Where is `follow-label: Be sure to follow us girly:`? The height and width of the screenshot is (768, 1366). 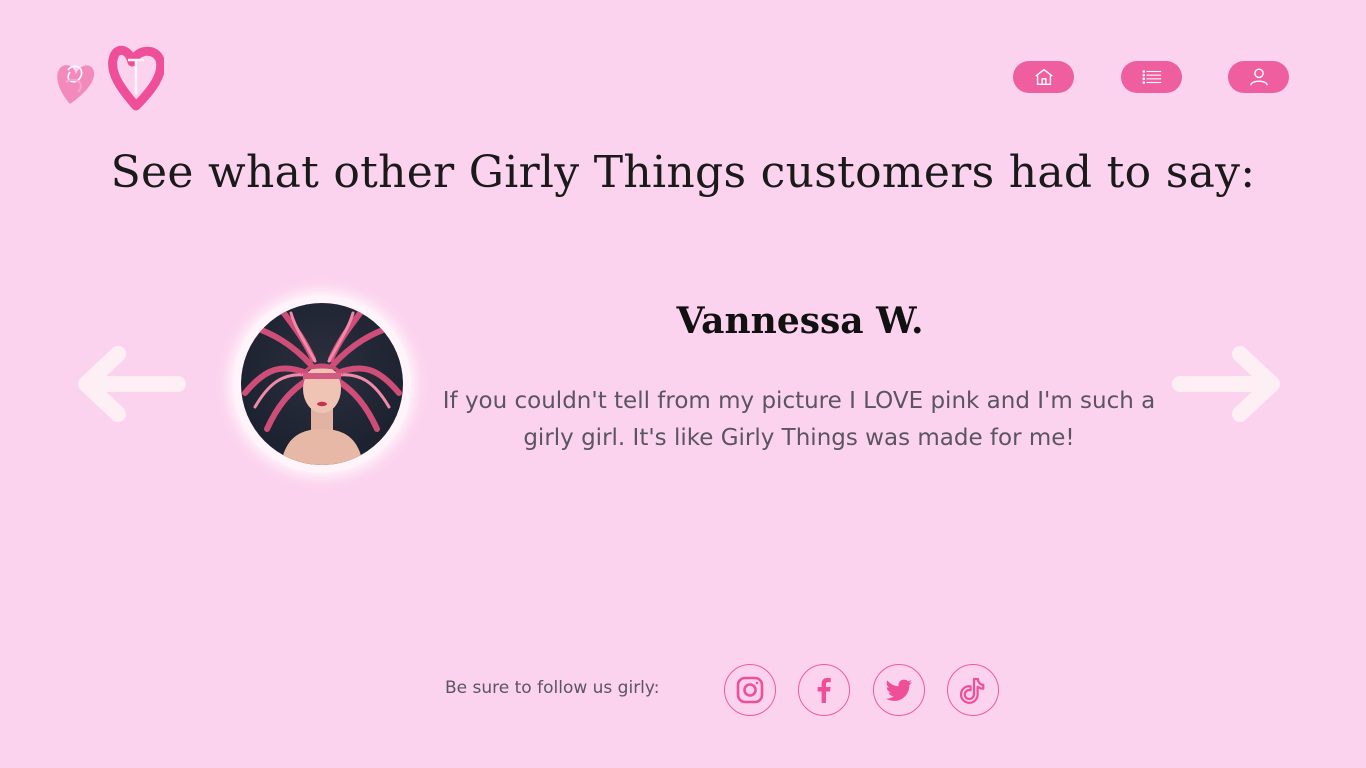 follow-label: Be sure to follow us girly: is located at coordinates (552, 688).